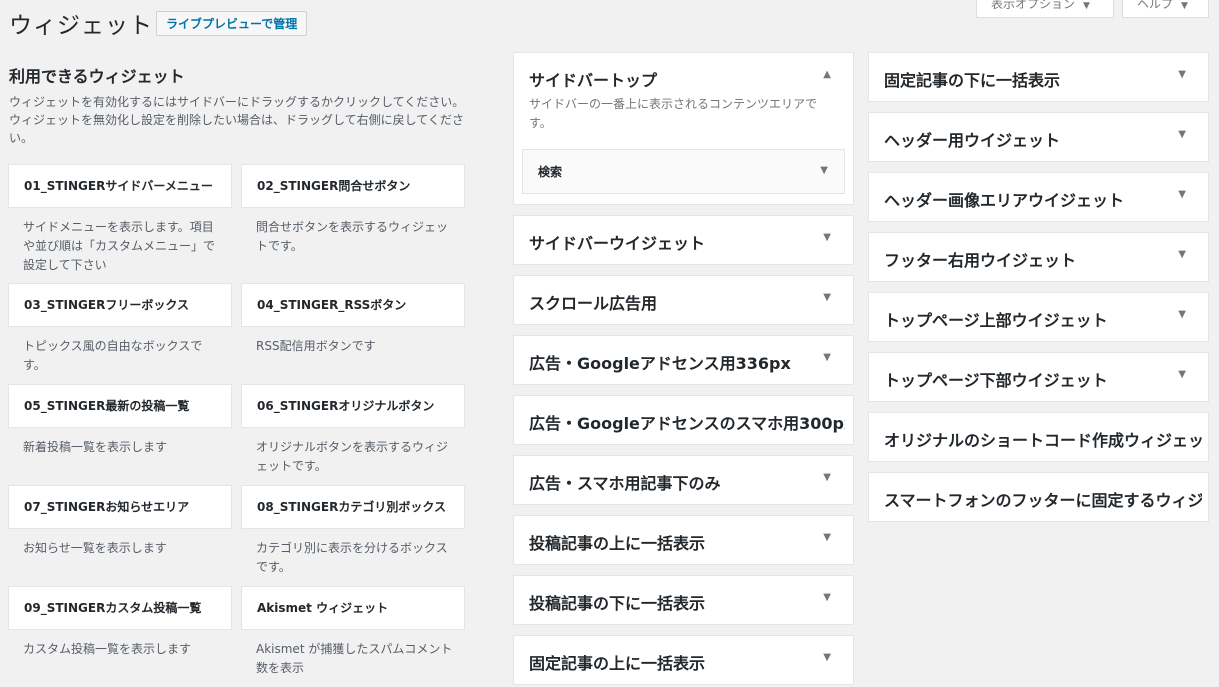 The image size is (1219, 687). What do you see at coordinates (352, 456) in the screenshot?
I see `widget-description: オリジナルボタンを表示するウィジェットです。` at bounding box center [352, 456].